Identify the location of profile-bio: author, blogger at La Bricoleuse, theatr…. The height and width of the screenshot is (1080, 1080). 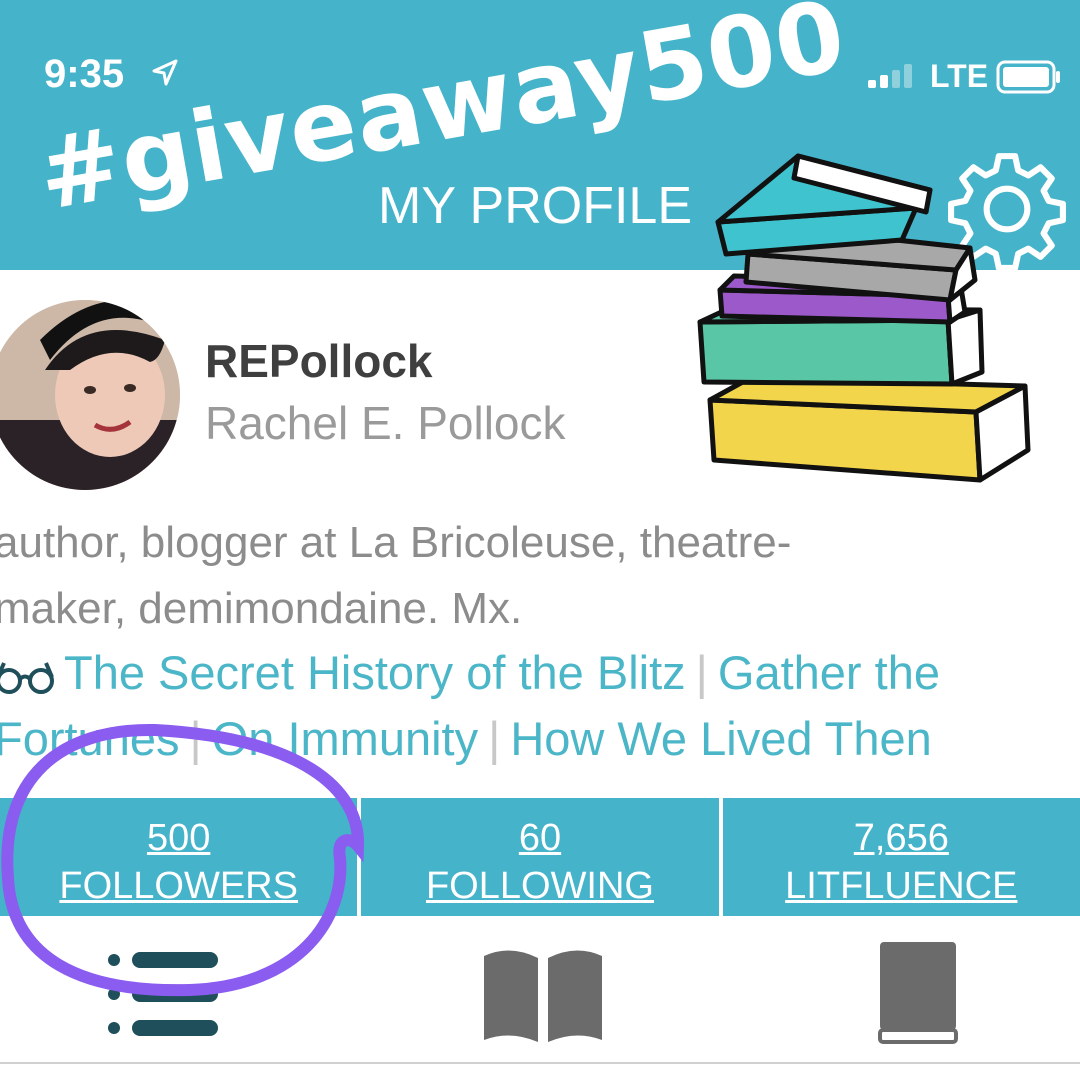
(540, 576).